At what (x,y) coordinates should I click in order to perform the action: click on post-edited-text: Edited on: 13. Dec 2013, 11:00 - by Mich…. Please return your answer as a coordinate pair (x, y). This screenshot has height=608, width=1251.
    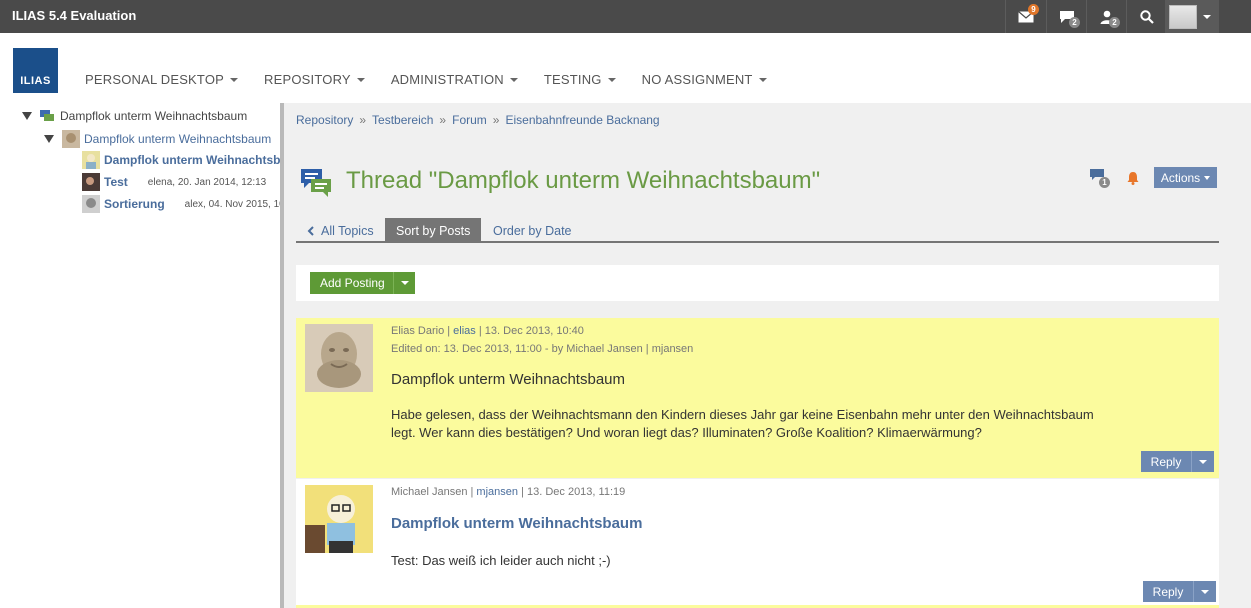
    Looking at the image, I should click on (517, 349).